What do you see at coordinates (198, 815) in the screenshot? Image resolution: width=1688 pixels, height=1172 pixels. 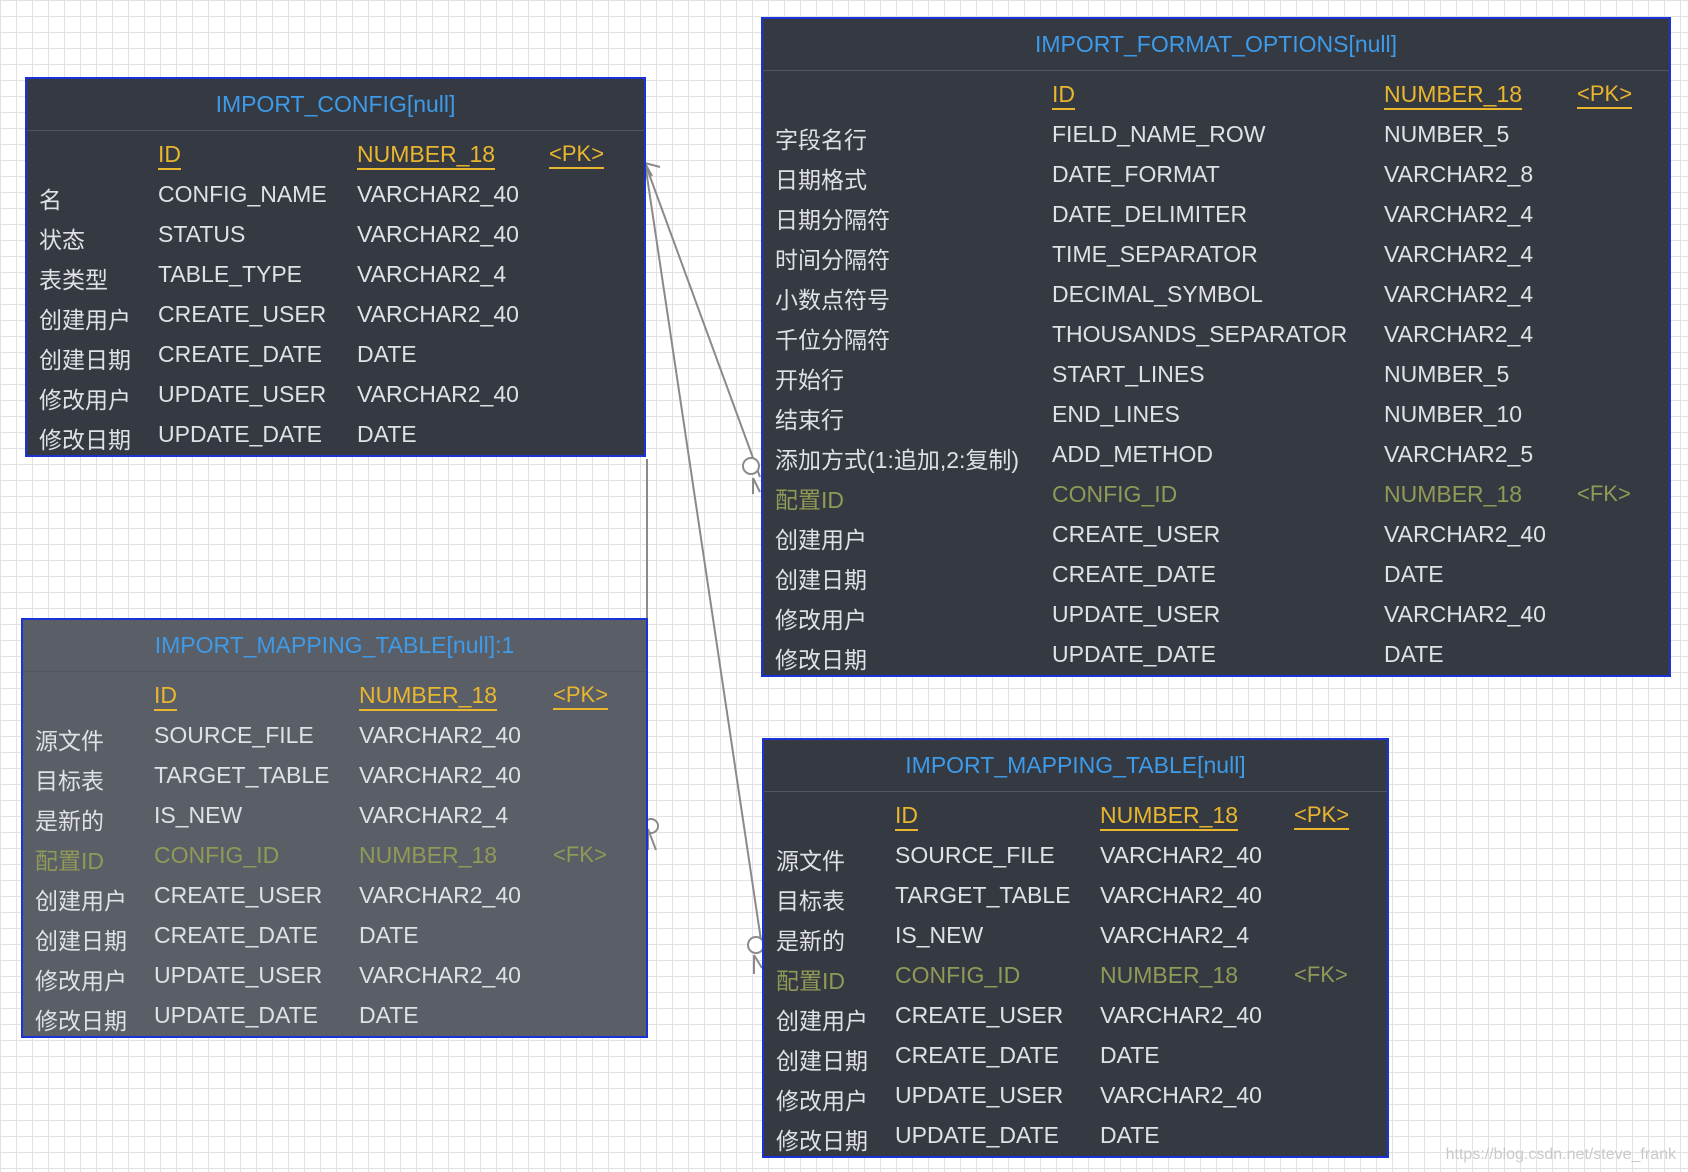 I see `column-name: IS_NEW` at bounding box center [198, 815].